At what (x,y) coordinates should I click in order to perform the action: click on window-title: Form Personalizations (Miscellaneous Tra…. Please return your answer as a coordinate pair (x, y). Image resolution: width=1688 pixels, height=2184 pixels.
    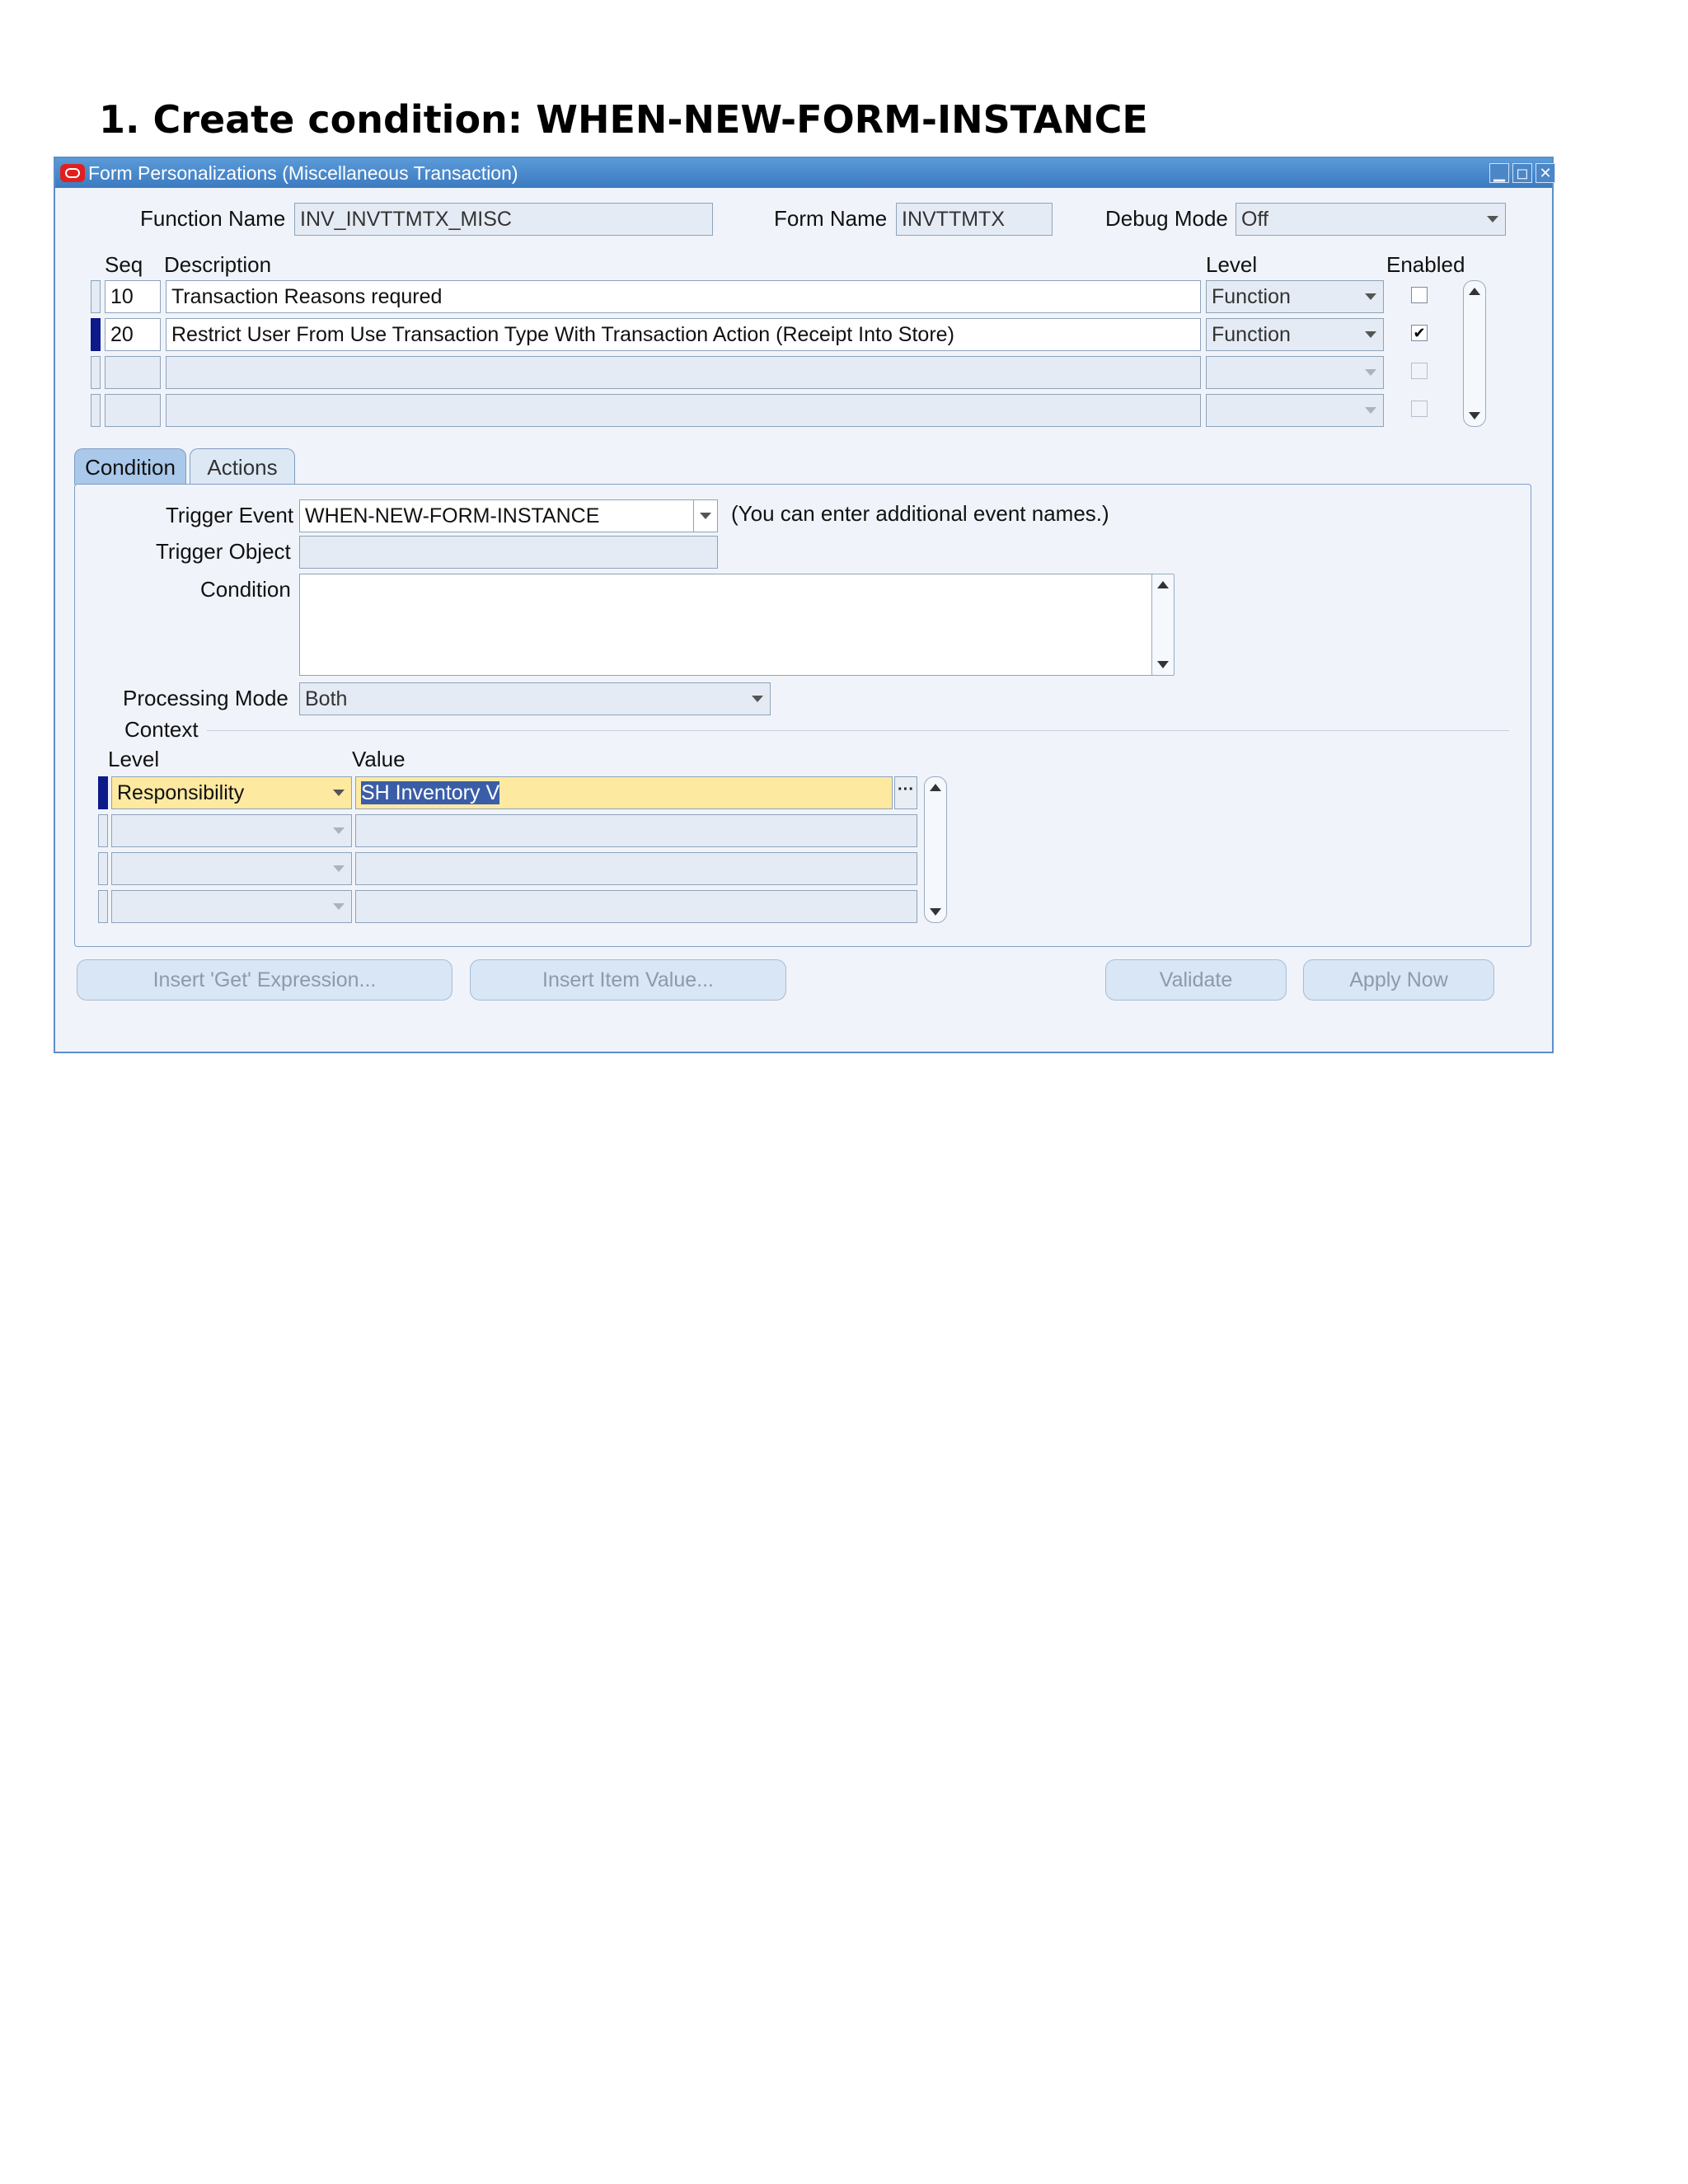
    Looking at the image, I should click on (303, 173).